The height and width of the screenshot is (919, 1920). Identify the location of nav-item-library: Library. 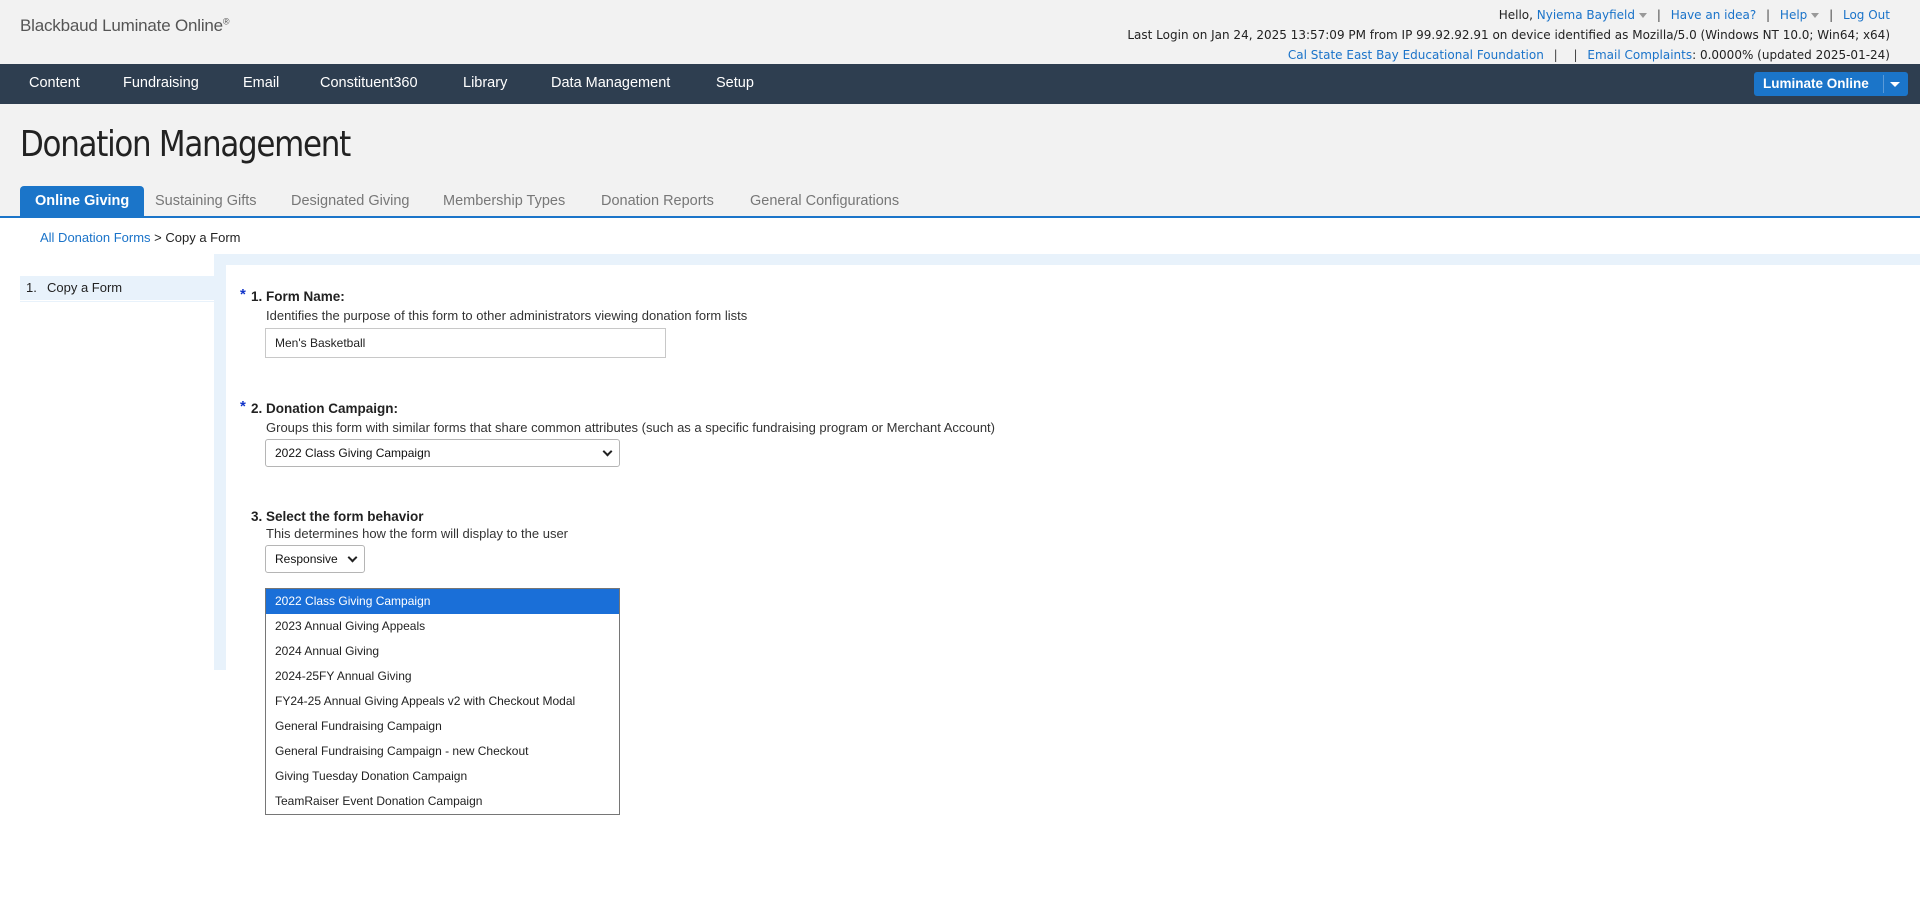
(485, 84).